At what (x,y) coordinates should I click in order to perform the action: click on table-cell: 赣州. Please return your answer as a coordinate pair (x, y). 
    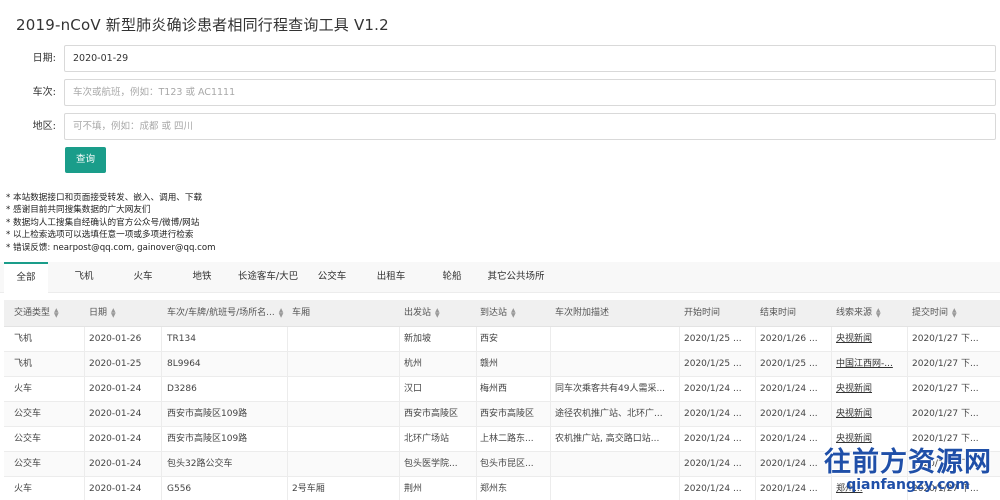
    Looking at the image, I should click on (489, 364).